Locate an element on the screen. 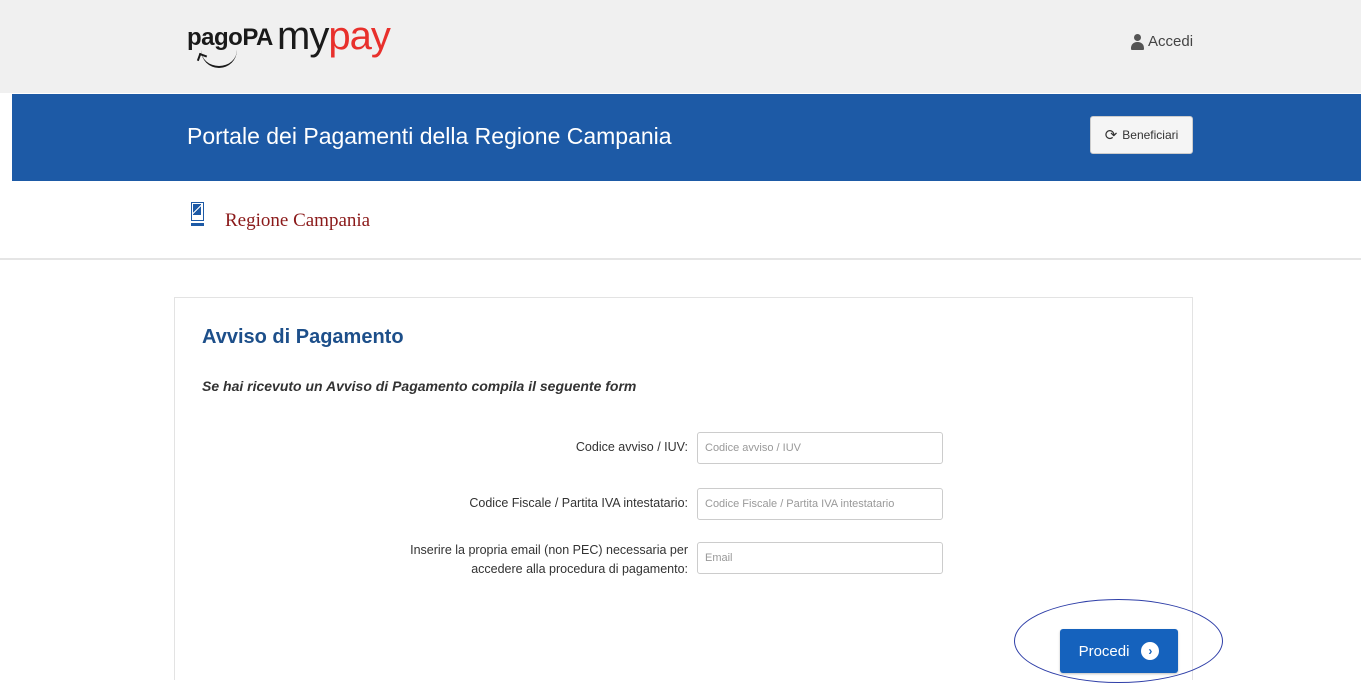 This screenshot has width=1361, height=683. panel-title: Avviso di Pagamento is located at coordinates (303, 337).